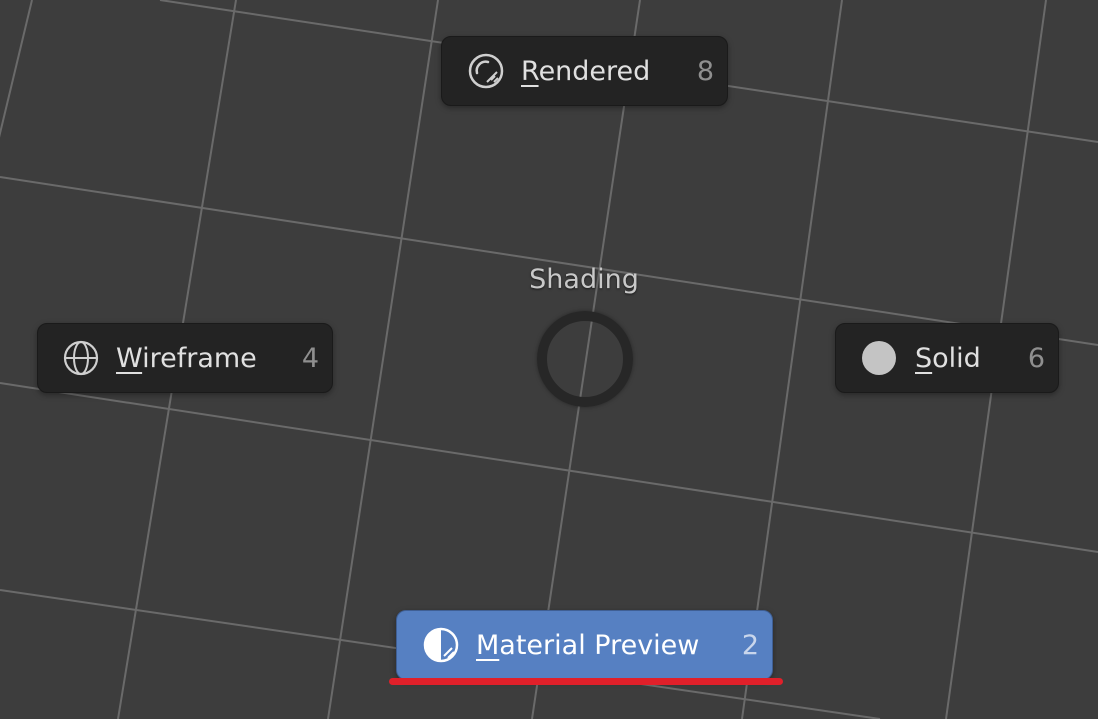  Describe the element at coordinates (441, 645) in the screenshot. I see `material-preview-icon` at that location.